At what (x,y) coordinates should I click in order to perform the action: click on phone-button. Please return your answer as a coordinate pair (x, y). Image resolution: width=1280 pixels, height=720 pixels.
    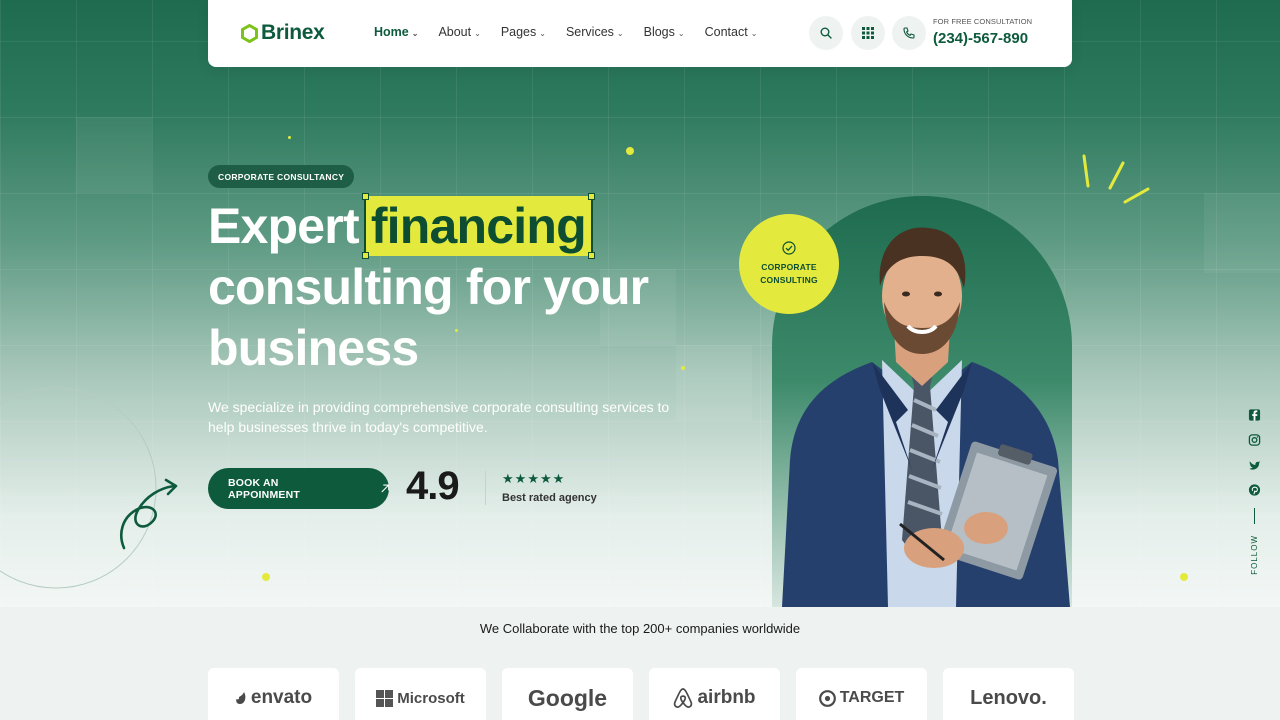
    Looking at the image, I should click on (909, 33).